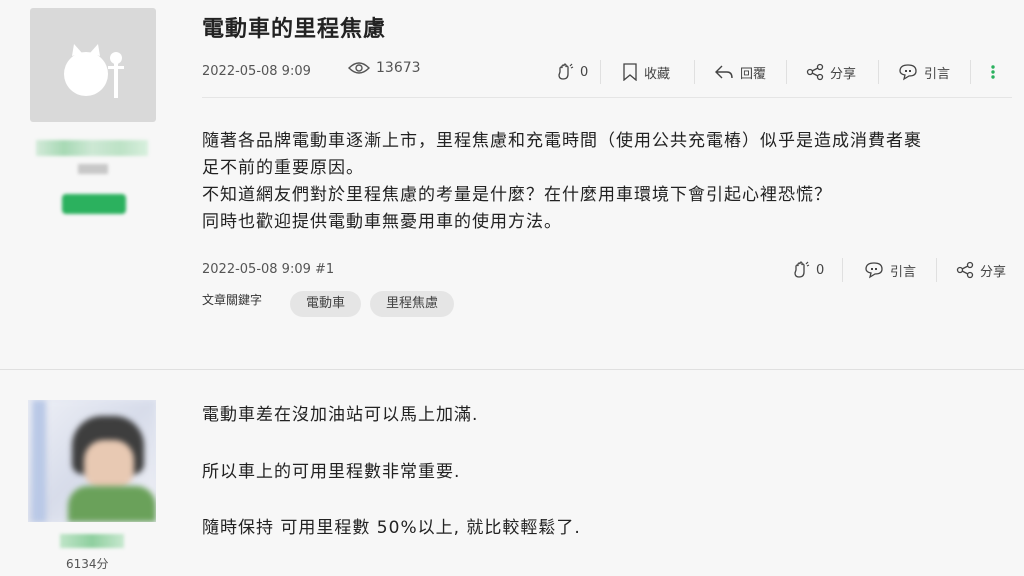 The width and height of the screenshot is (1024, 576). What do you see at coordinates (724, 72) in the screenshot?
I see `reply-icon` at bounding box center [724, 72].